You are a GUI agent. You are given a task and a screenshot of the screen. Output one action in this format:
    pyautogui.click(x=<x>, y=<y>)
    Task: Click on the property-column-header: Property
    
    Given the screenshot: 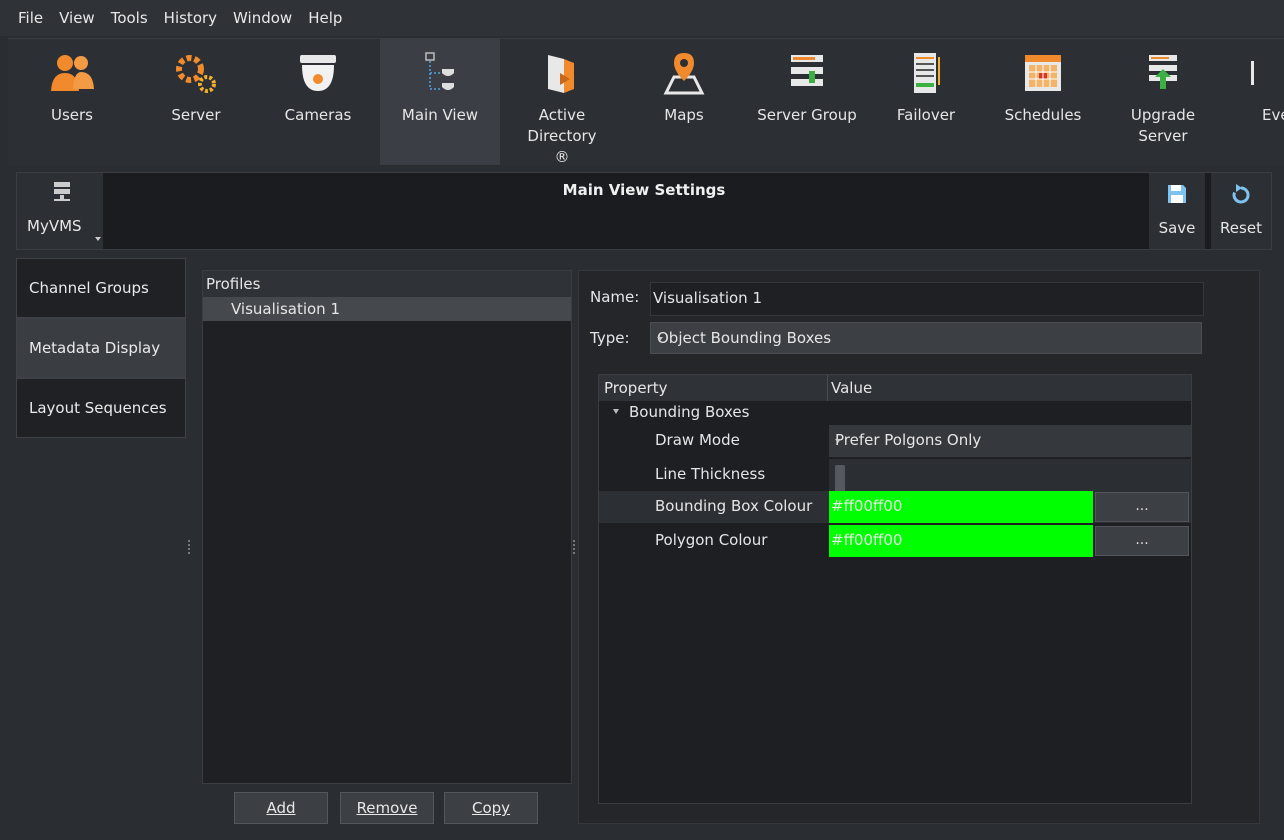 What is the action you would take?
    pyautogui.click(x=636, y=388)
    